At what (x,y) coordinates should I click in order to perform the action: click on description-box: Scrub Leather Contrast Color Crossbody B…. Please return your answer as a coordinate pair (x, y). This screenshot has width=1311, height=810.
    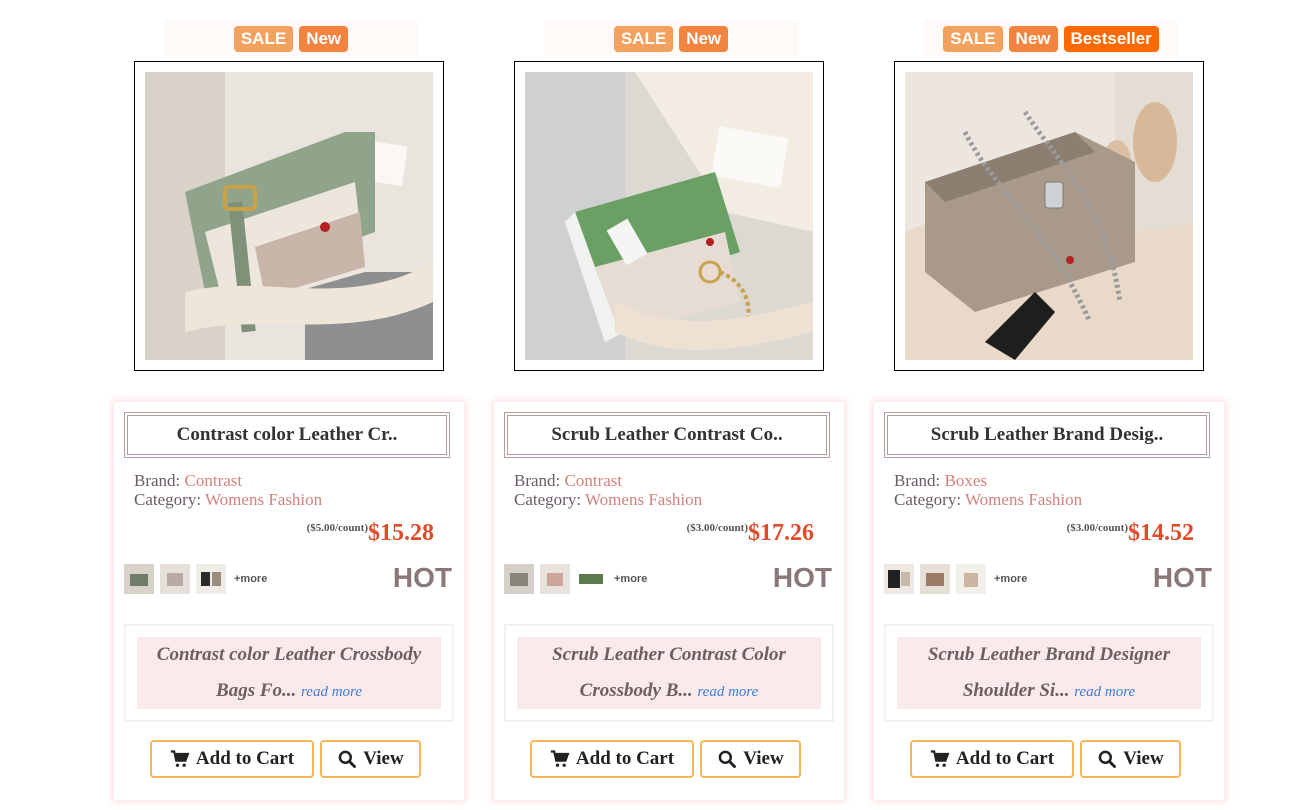
    Looking at the image, I should click on (669, 673).